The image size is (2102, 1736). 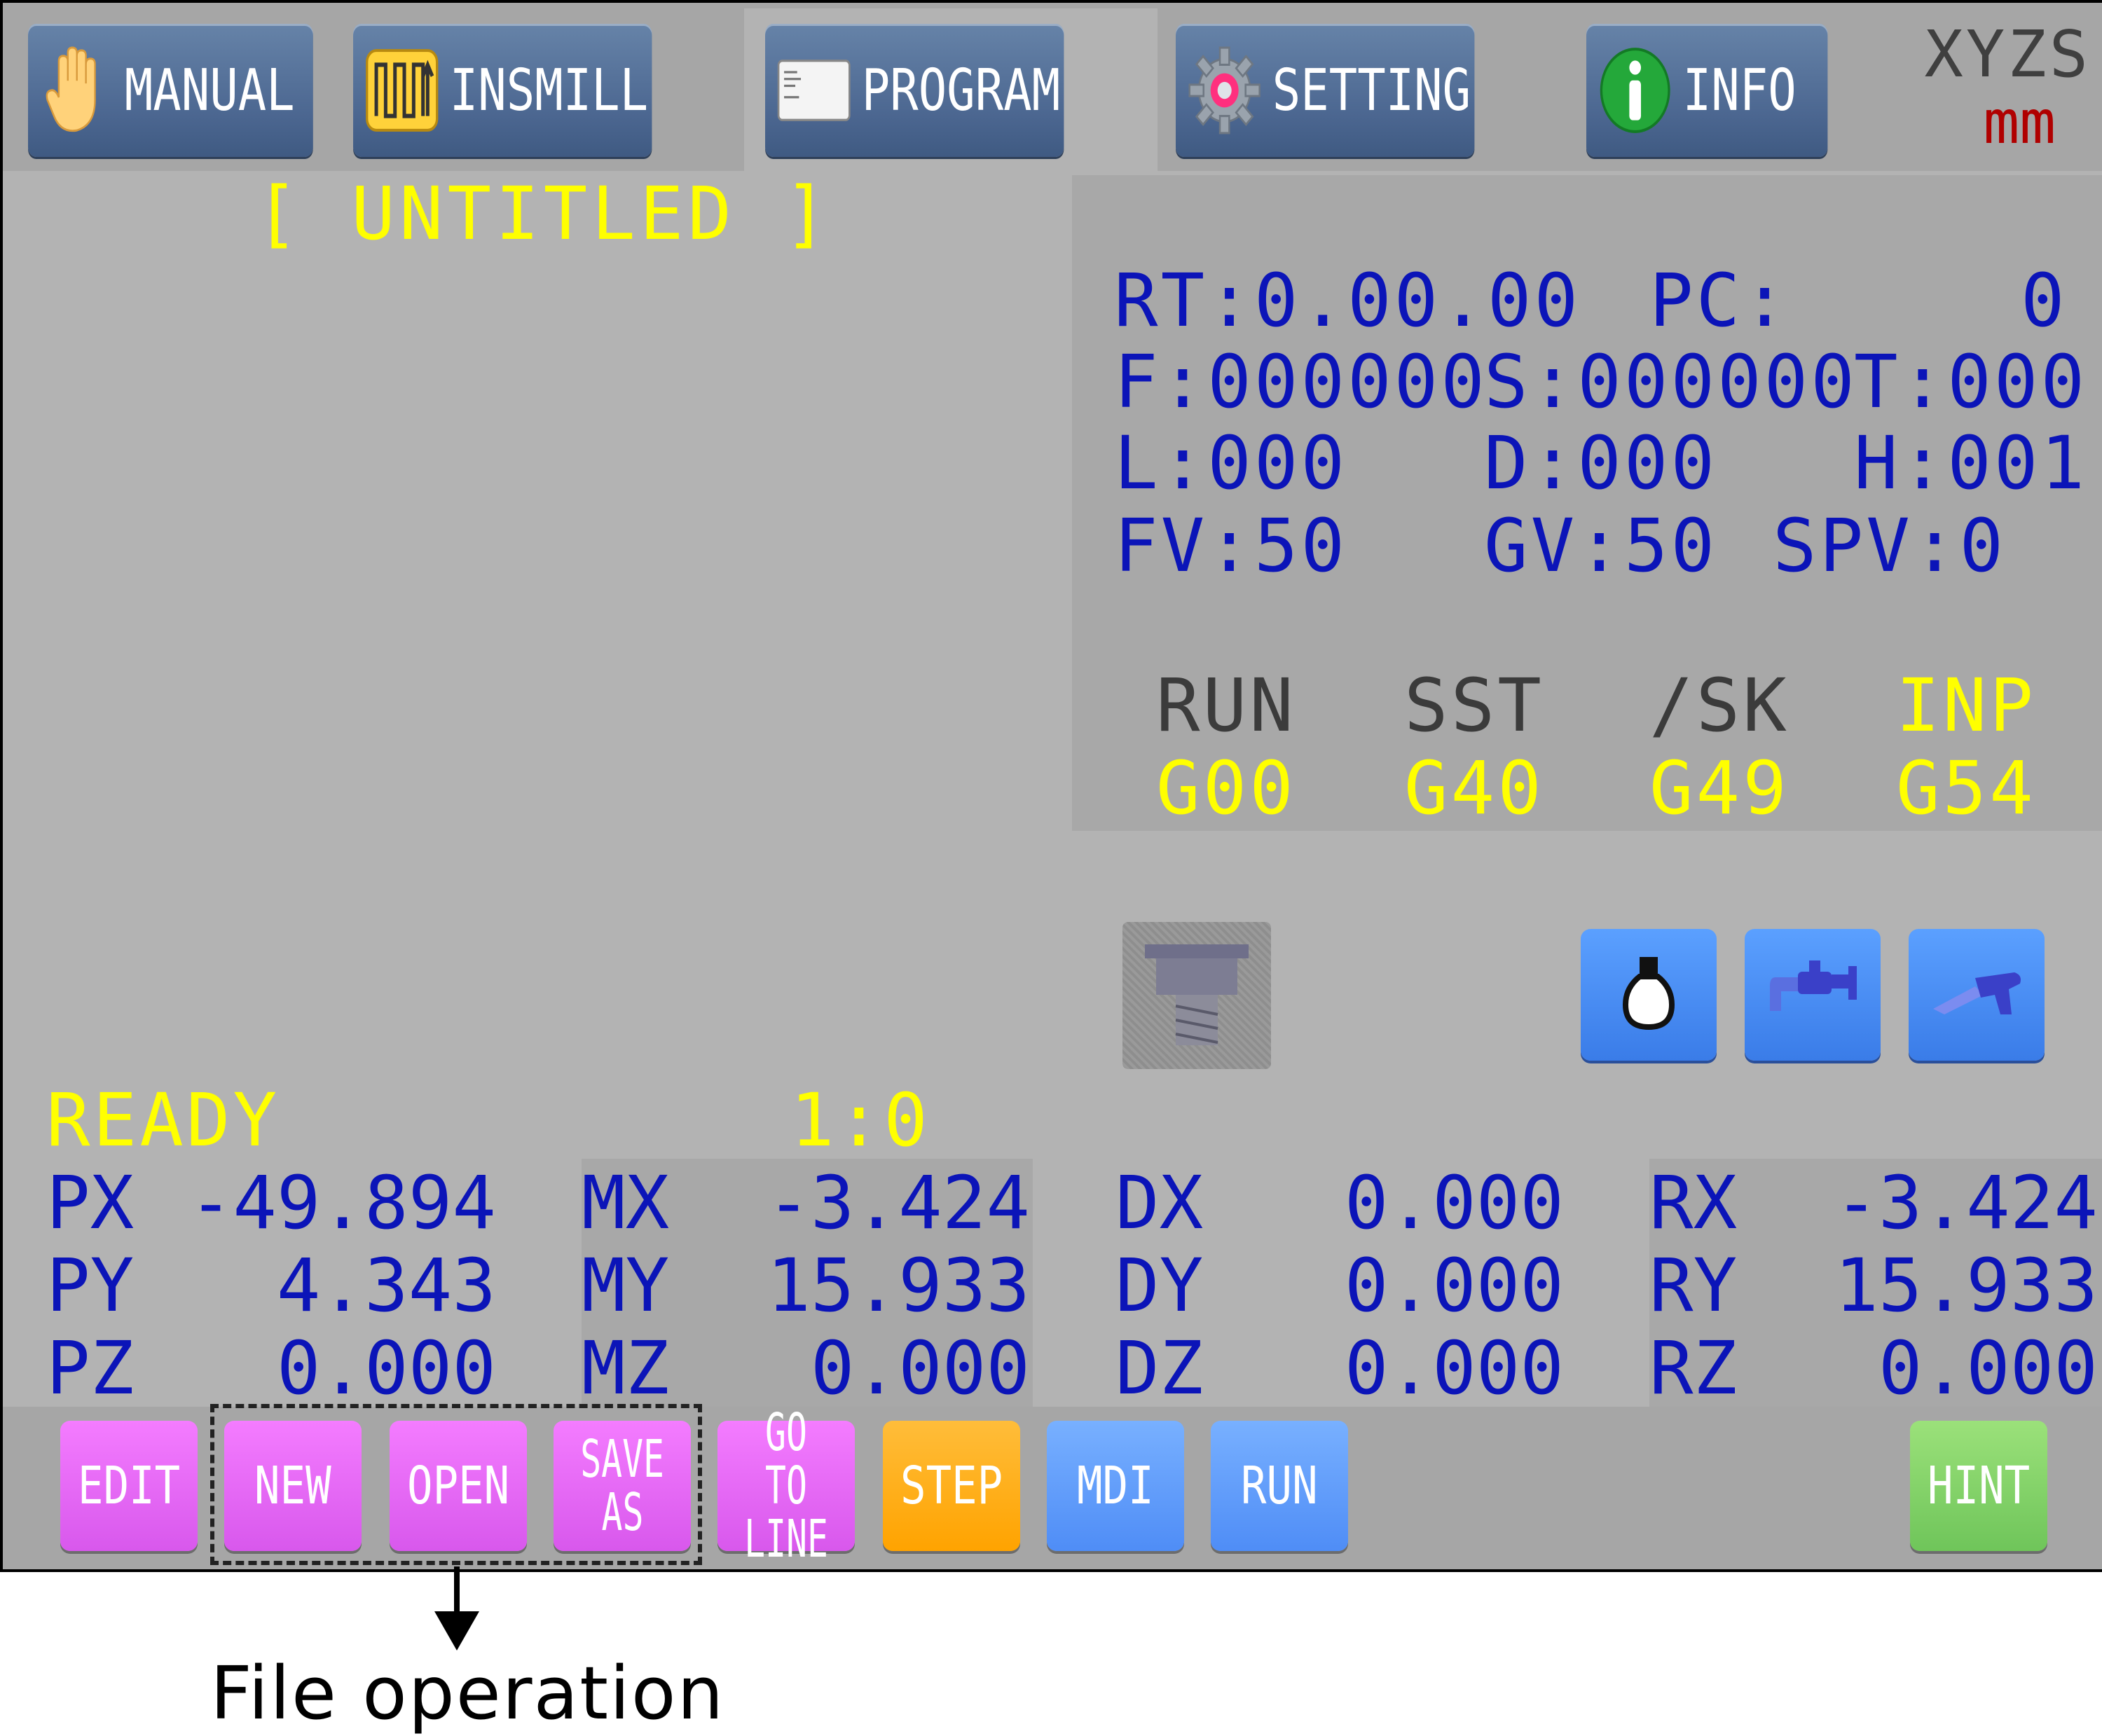 What do you see at coordinates (456, 1631) in the screenshot?
I see `annotation-arrow-head` at bounding box center [456, 1631].